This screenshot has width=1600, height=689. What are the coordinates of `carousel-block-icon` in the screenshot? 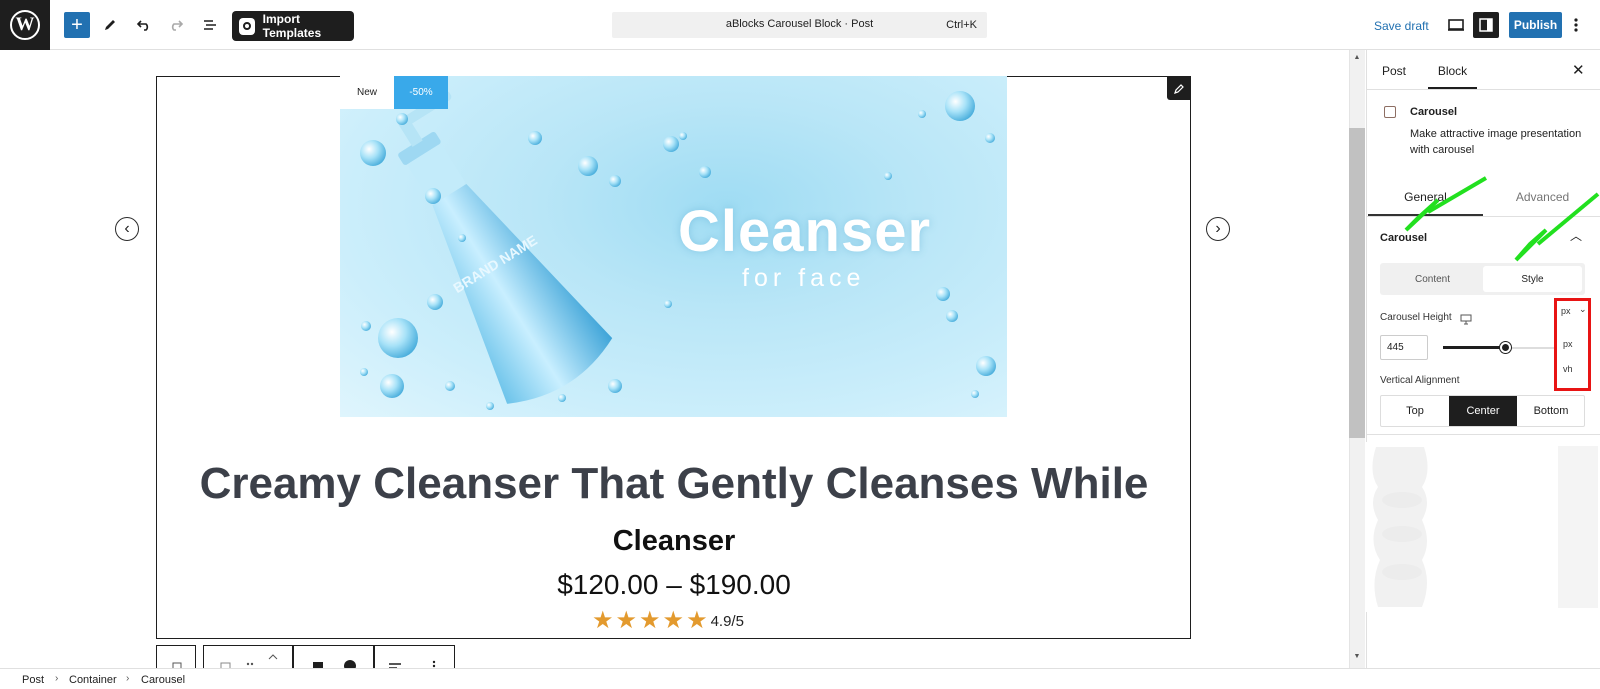 It's located at (1390, 112).